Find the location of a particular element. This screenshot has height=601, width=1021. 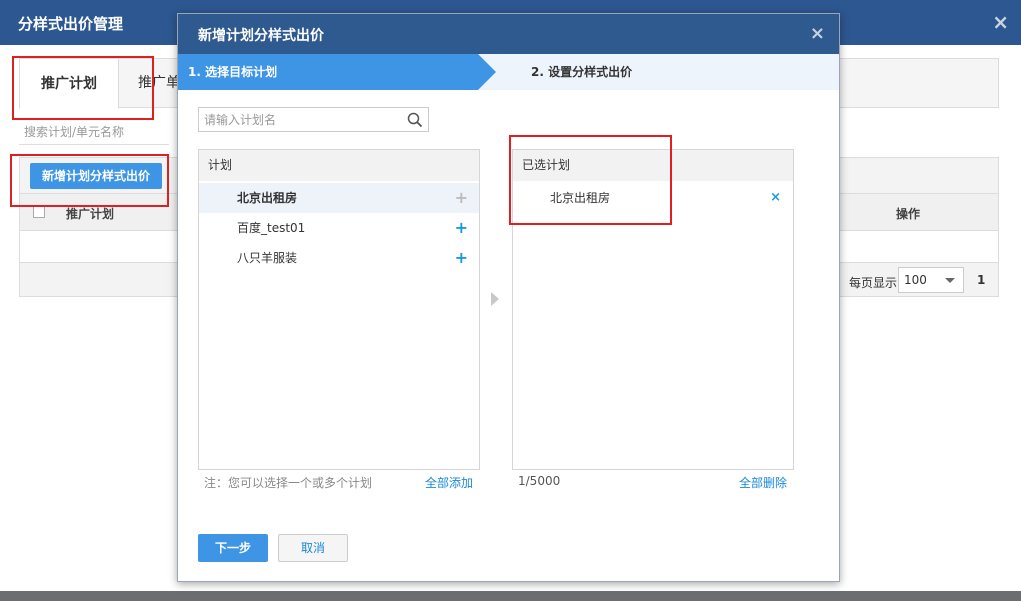

outer-search-input: 搜索计划/单元名称 is located at coordinates (94, 132).